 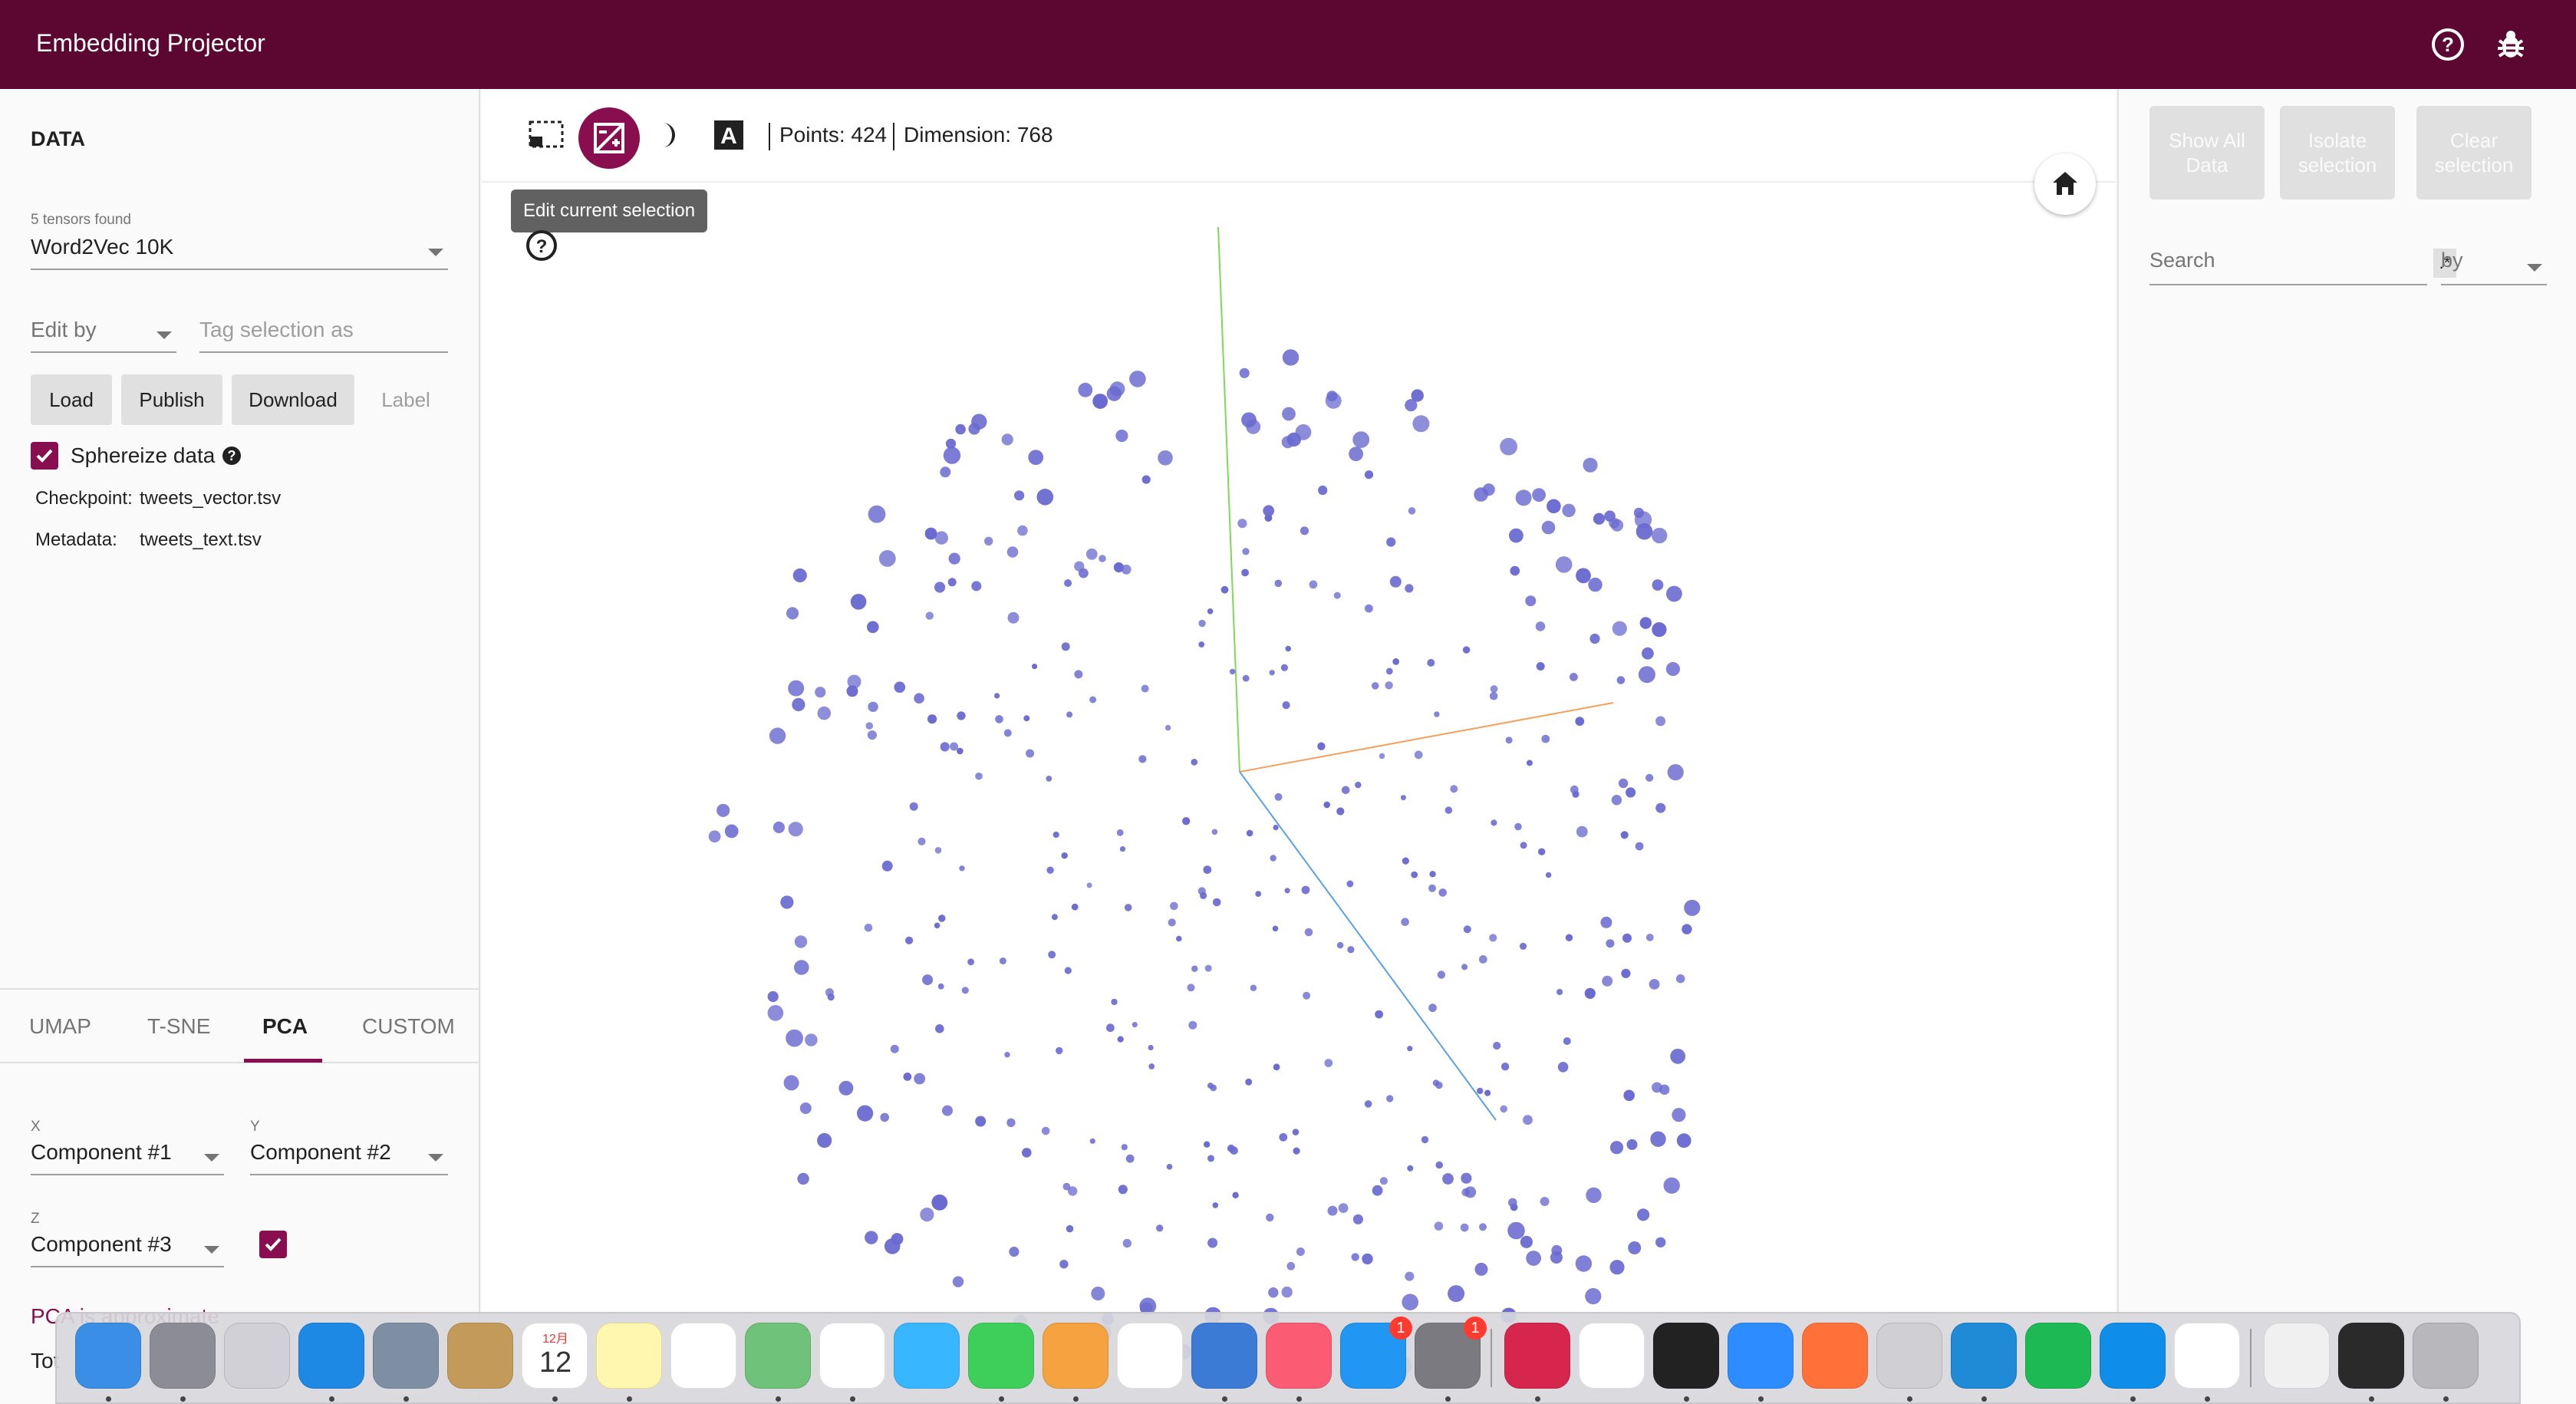 What do you see at coordinates (1299, 1356) in the screenshot?
I see `dock-app-music-icon` at bounding box center [1299, 1356].